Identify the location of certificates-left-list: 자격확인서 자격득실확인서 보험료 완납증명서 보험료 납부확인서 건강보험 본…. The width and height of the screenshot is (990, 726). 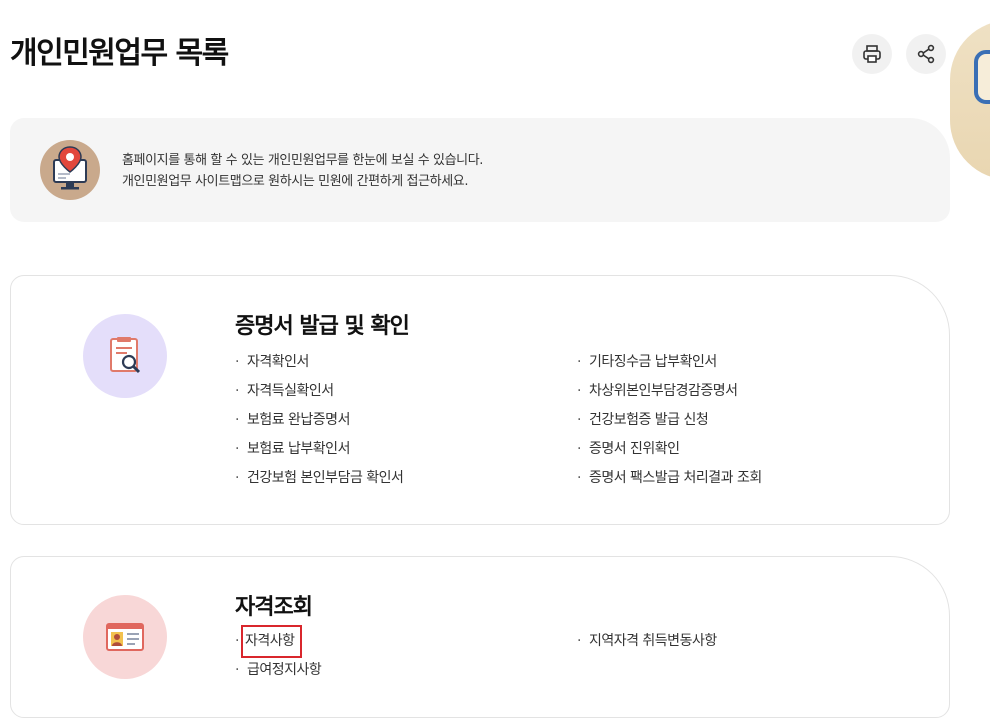
(319, 420).